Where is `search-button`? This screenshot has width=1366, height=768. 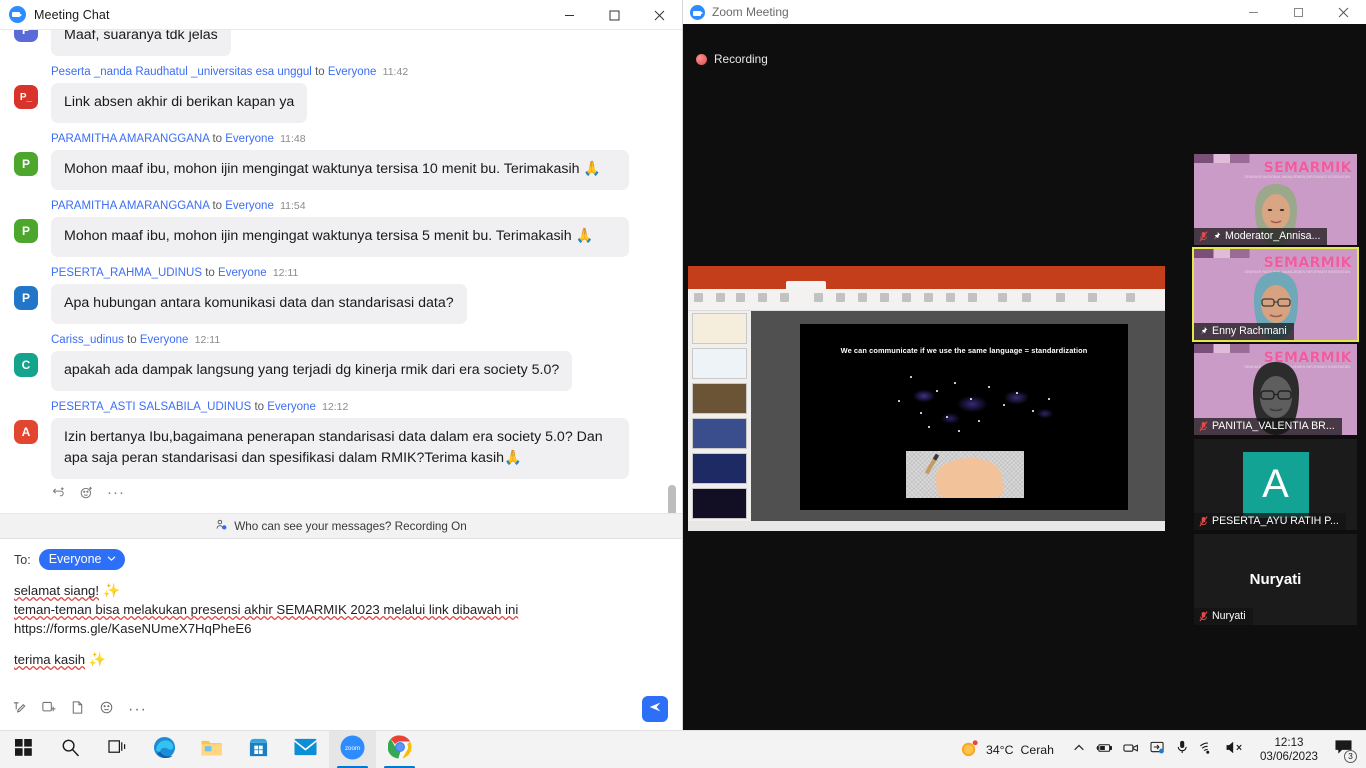
search-button is located at coordinates (70, 749).